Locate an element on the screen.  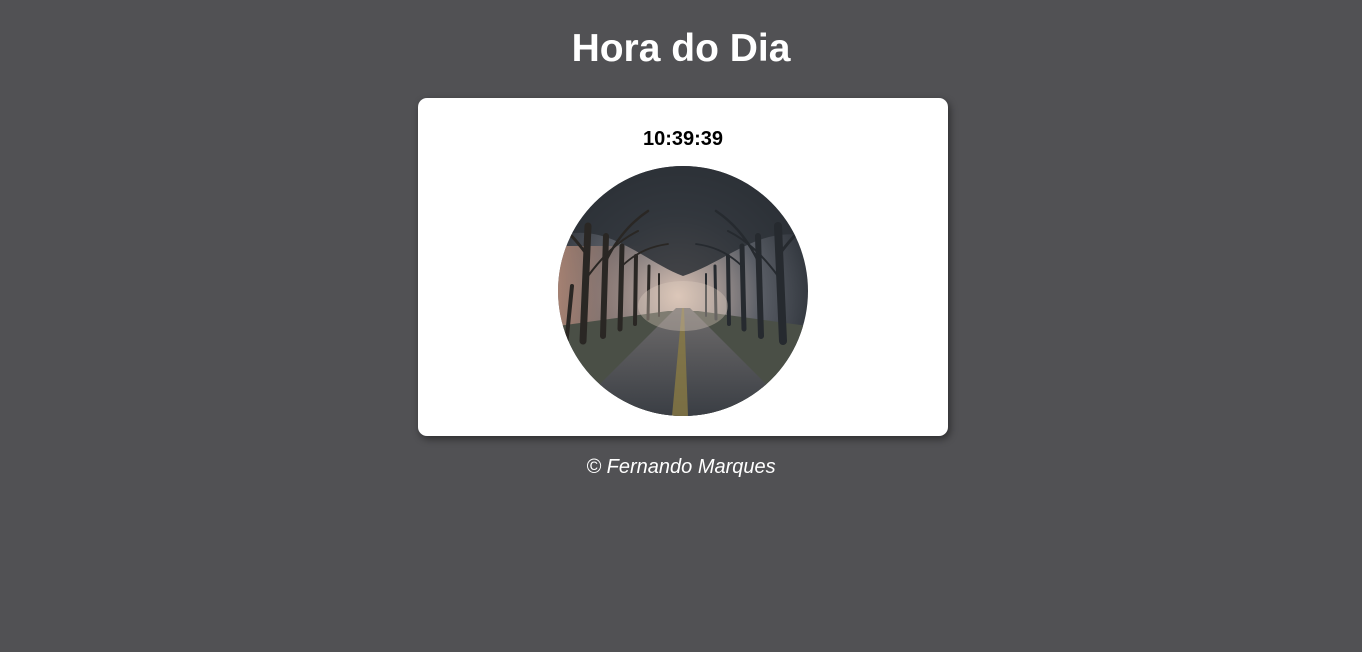
page-title: Hora do Dia is located at coordinates (681, 48).